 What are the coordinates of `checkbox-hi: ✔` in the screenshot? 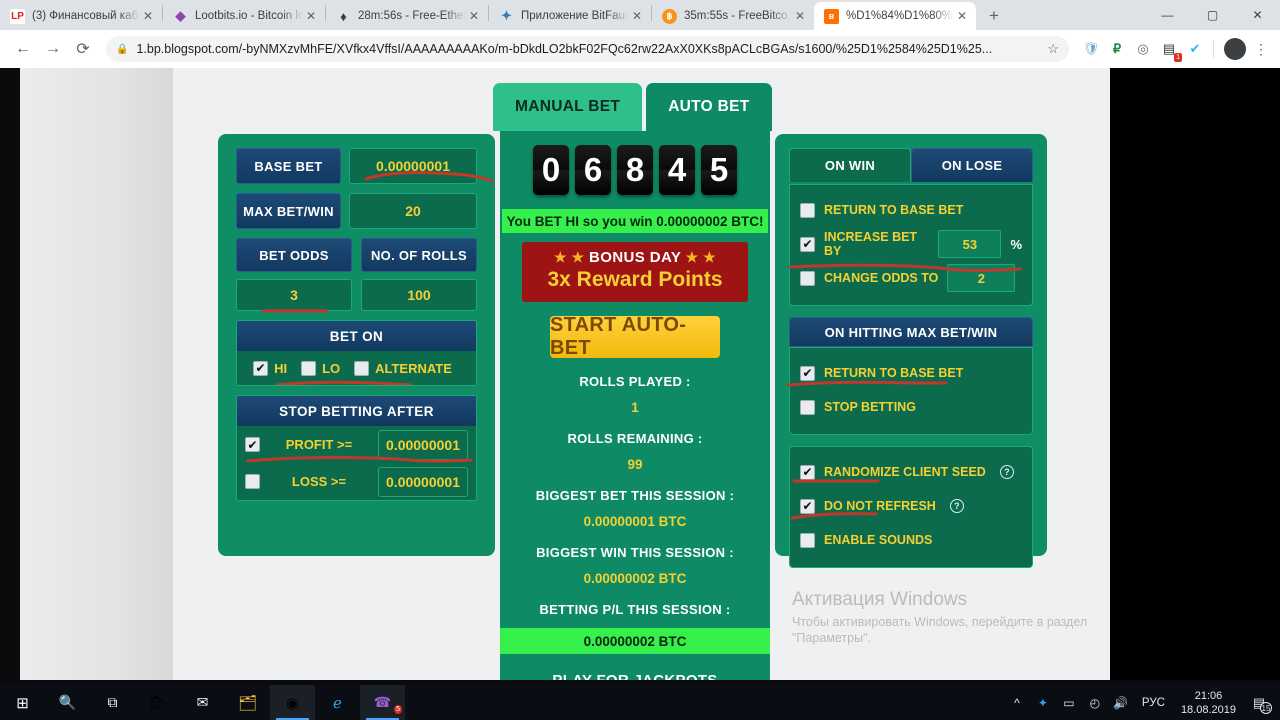 It's located at (261, 368).